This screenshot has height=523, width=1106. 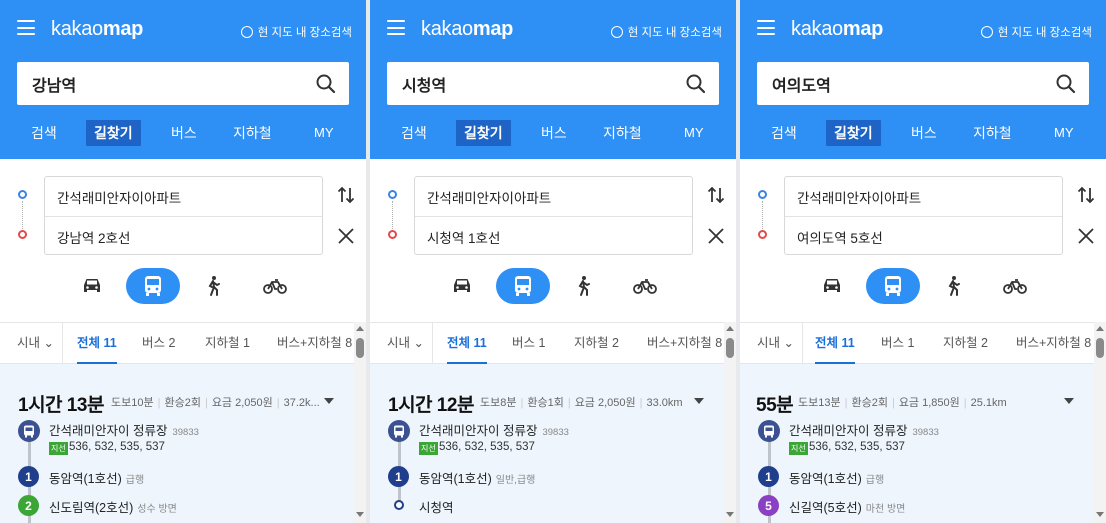 What do you see at coordinates (477, 477) in the screenshot?
I see `transfer-station: 동암역(1호선) 일반,급행` at bounding box center [477, 477].